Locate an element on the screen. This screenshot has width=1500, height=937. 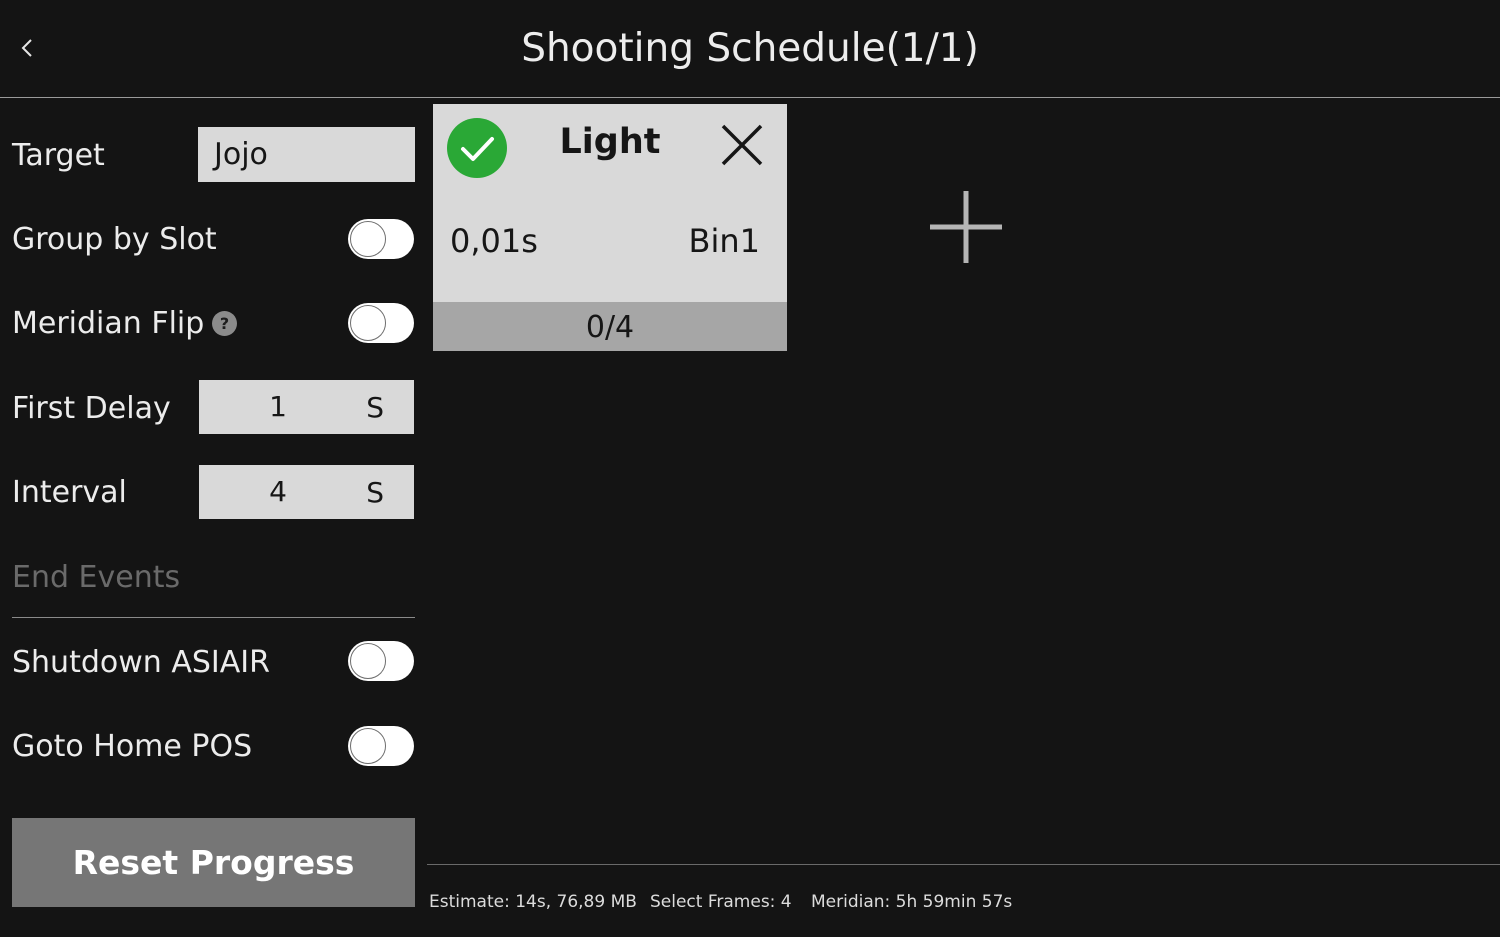
first-delay-label: First Delay is located at coordinates (91, 408).